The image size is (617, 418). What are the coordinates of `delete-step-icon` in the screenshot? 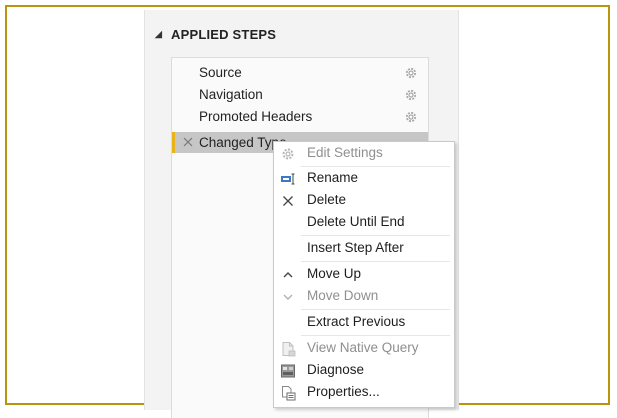 It's located at (188, 142).